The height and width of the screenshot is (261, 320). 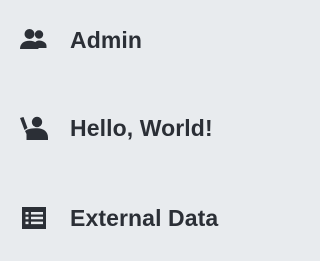 I want to click on sidebar-item-label: External Data, so click(x=144, y=217).